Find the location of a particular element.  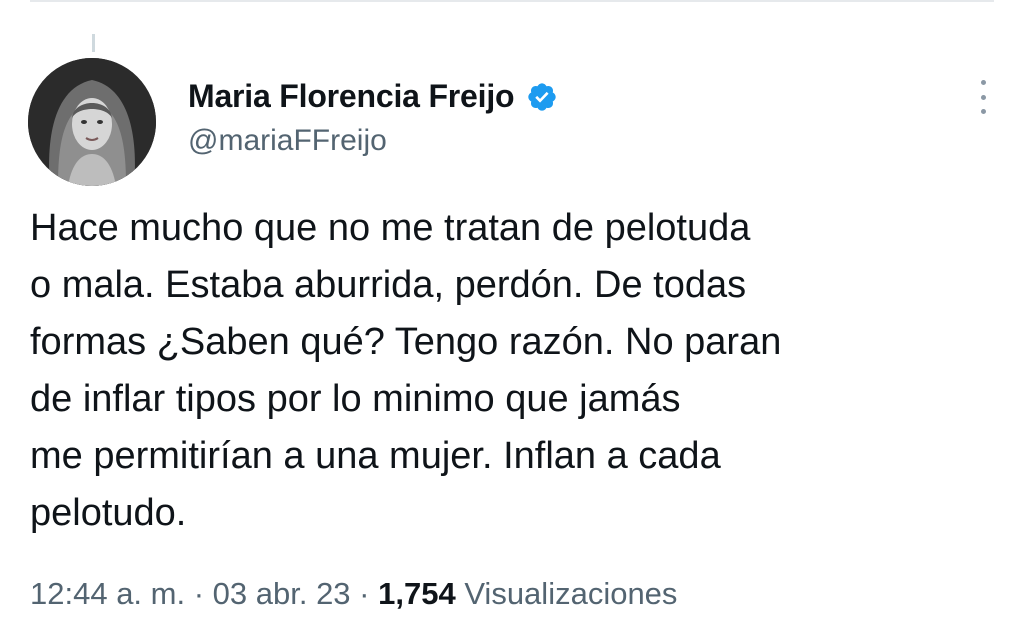

avatar-photo is located at coordinates (92, 122).